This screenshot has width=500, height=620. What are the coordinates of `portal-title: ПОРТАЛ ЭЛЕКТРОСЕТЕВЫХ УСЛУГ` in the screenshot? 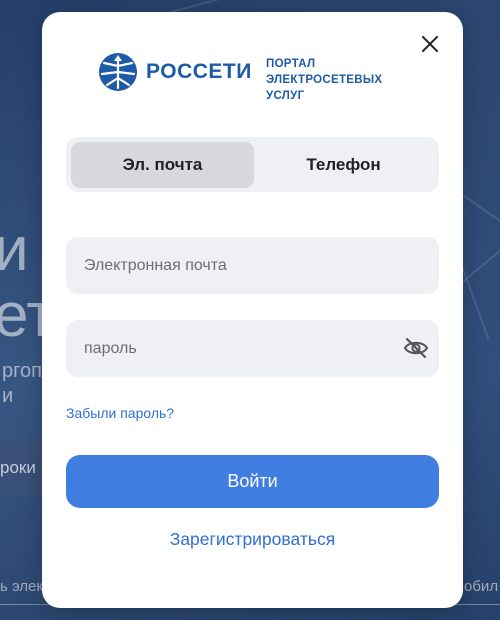 It's located at (332, 80).